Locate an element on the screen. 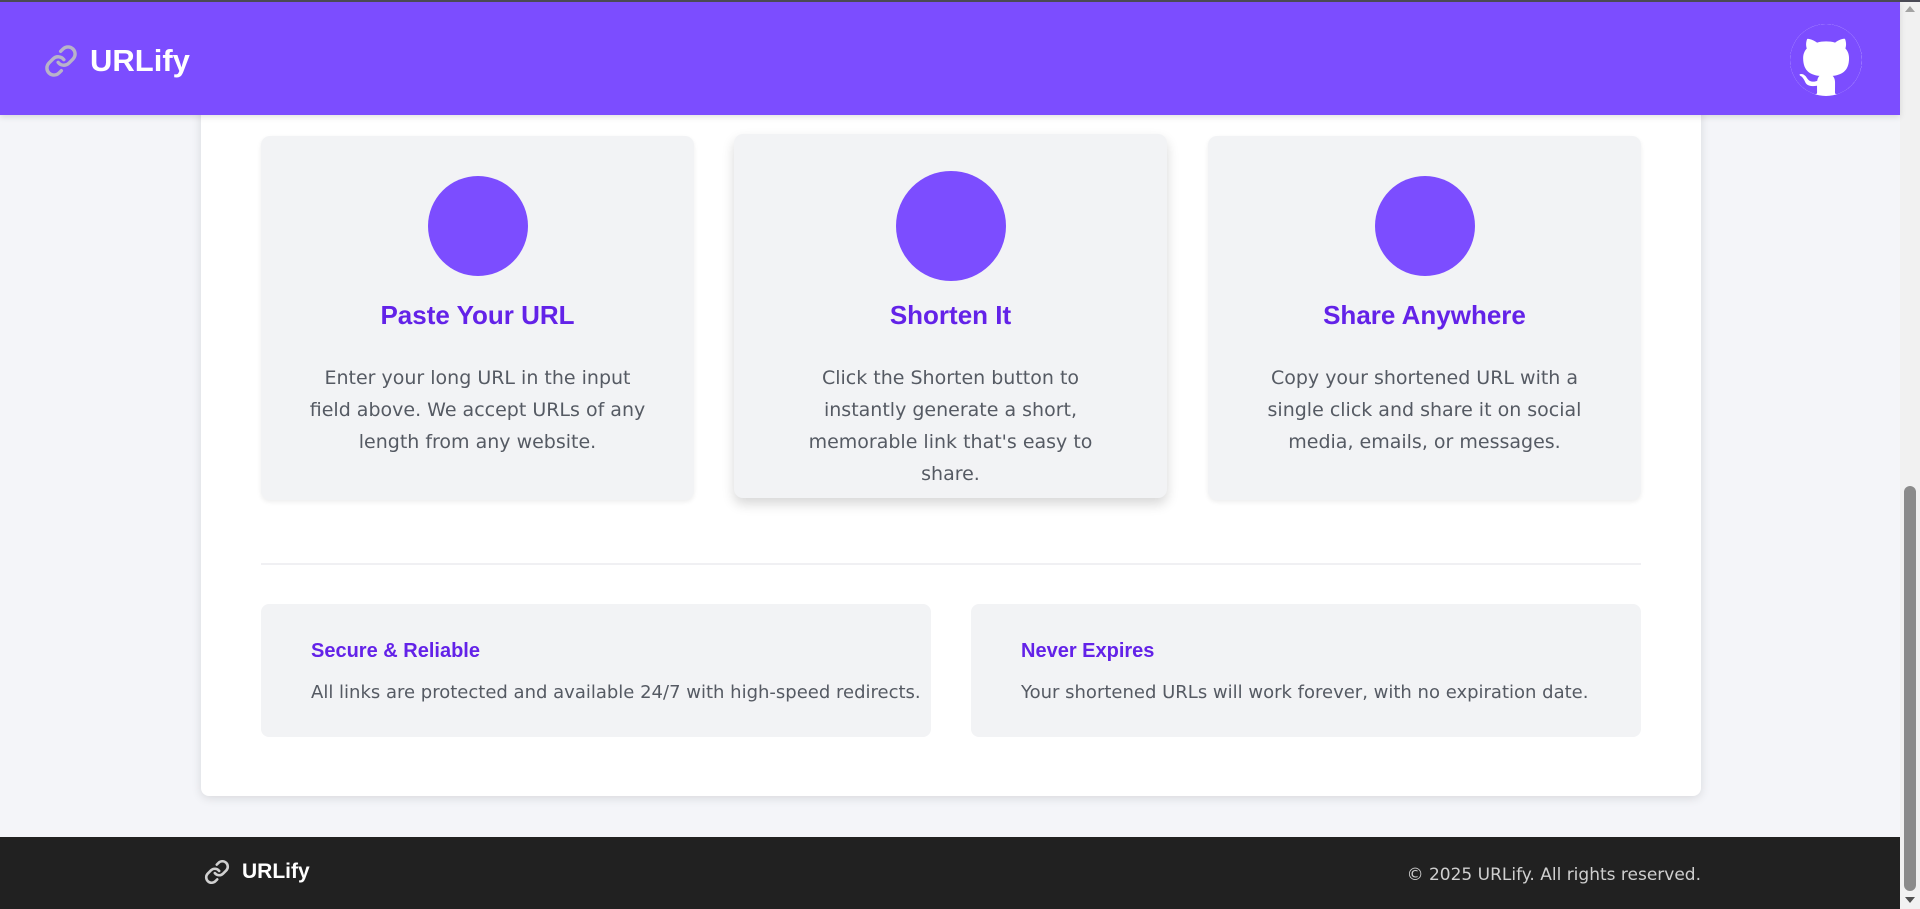 This screenshot has width=1920, height=909. brand-name: URLify is located at coordinates (140, 60).